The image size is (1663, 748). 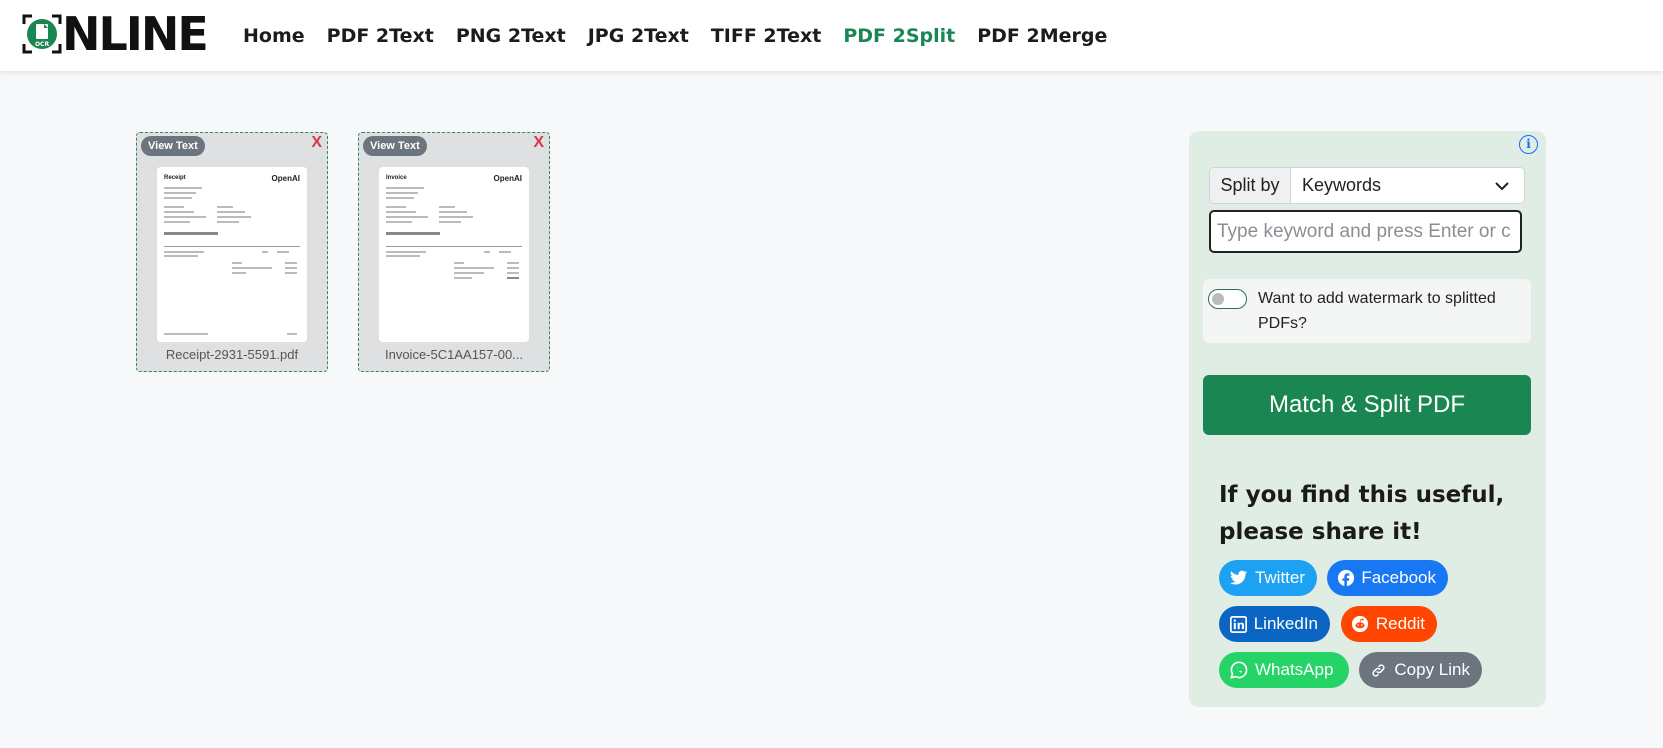 What do you see at coordinates (1432, 669) in the screenshot?
I see `copy-link-label: Copy Link` at bounding box center [1432, 669].